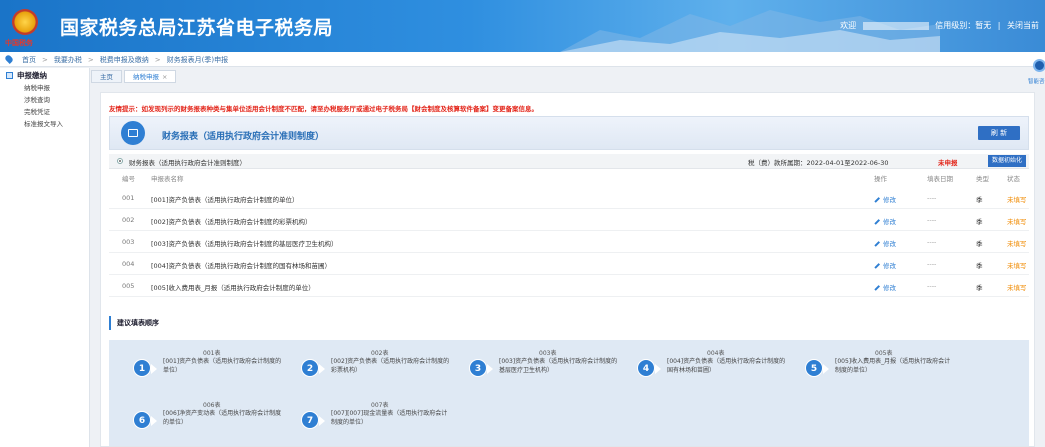  Describe the element at coordinates (120, 161) in the screenshot. I see `section-radio` at that location.